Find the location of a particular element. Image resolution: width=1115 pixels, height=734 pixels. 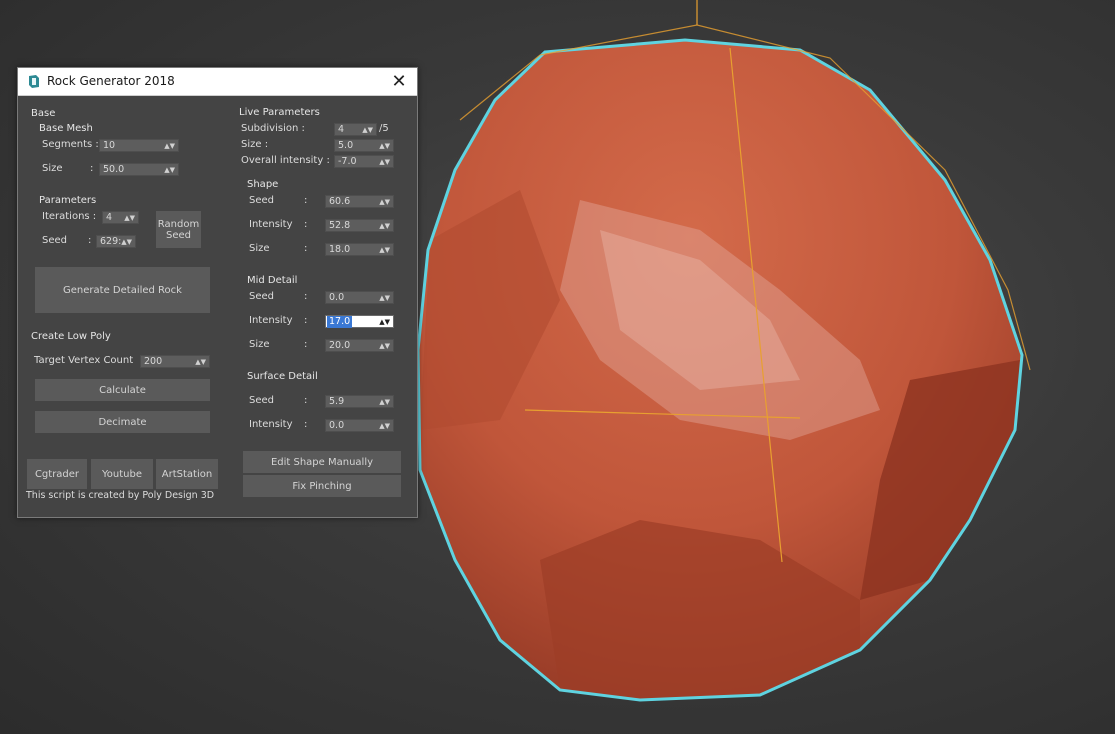

generate-detailed-rock-button: Generate Detailed Rock is located at coordinates (122, 290).